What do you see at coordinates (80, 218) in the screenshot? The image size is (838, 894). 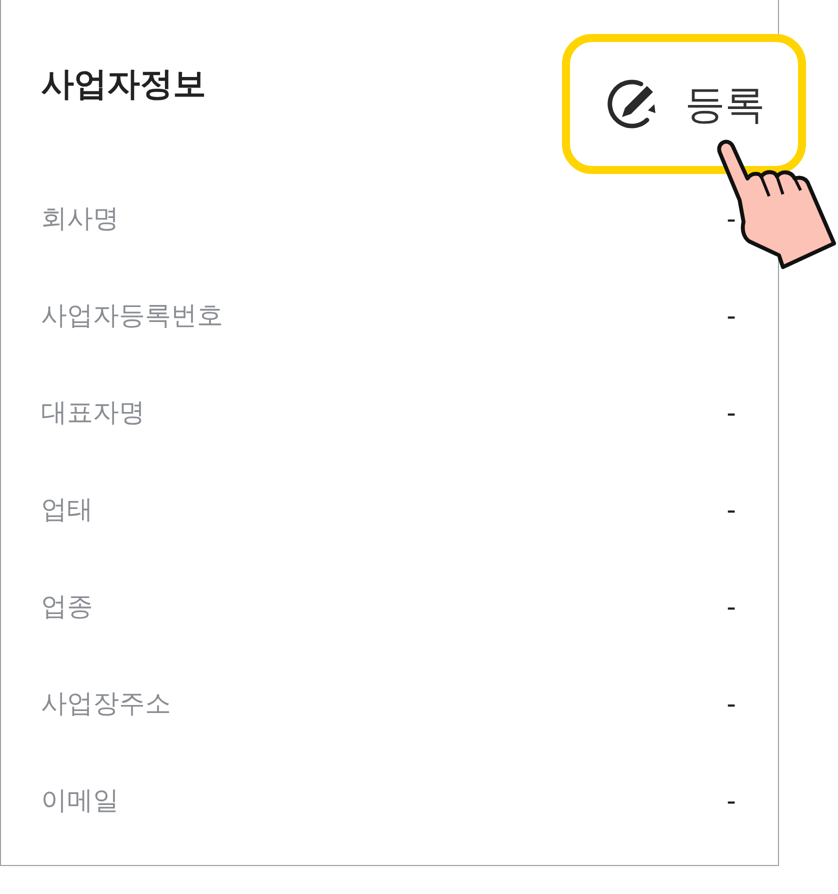 I see `field-label: 회사명` at bounding box center [80, 218].